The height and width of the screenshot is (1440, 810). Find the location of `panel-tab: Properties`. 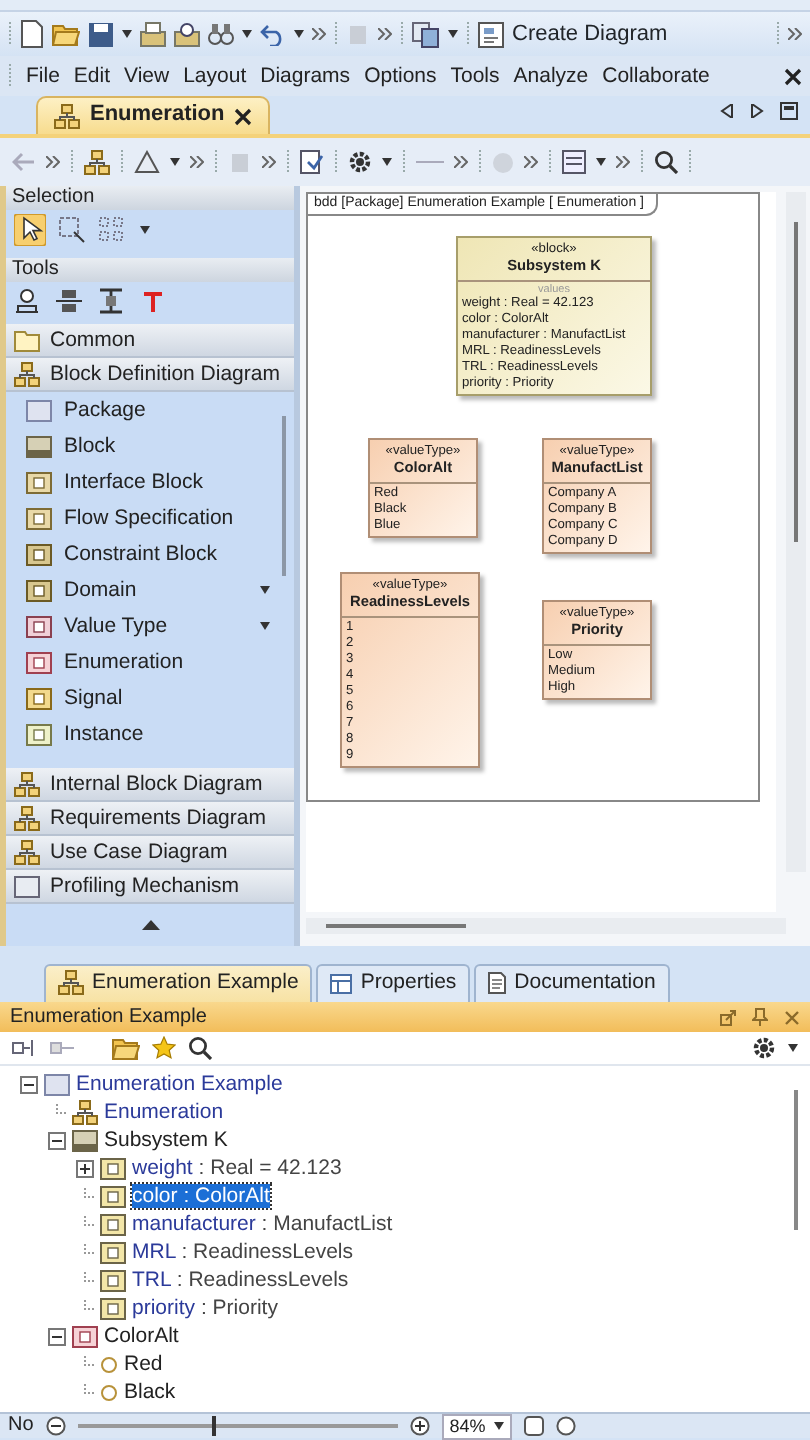

panel-tab: Properties is located at coordinates (393, 982).